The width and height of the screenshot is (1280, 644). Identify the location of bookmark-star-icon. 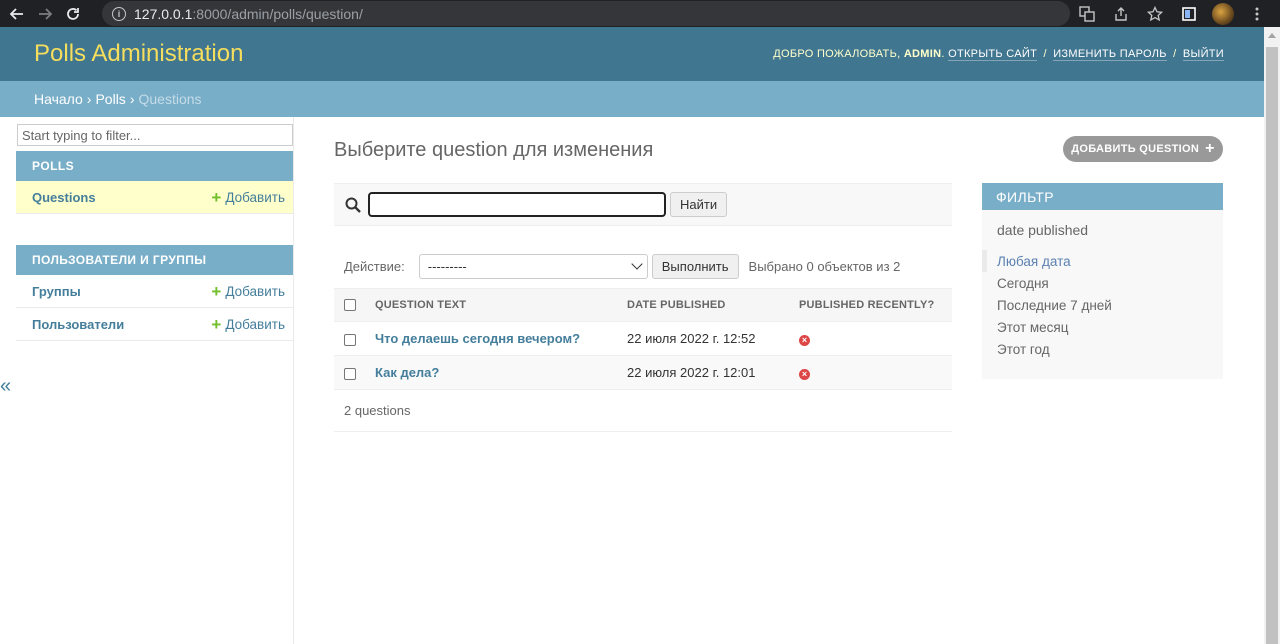
(1155, 14).